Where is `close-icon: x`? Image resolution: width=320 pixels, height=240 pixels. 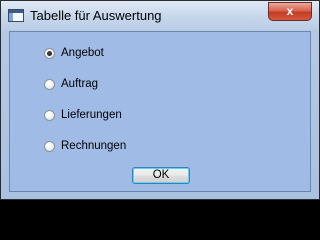
close-icon: x is located at coordinates (290, 11).